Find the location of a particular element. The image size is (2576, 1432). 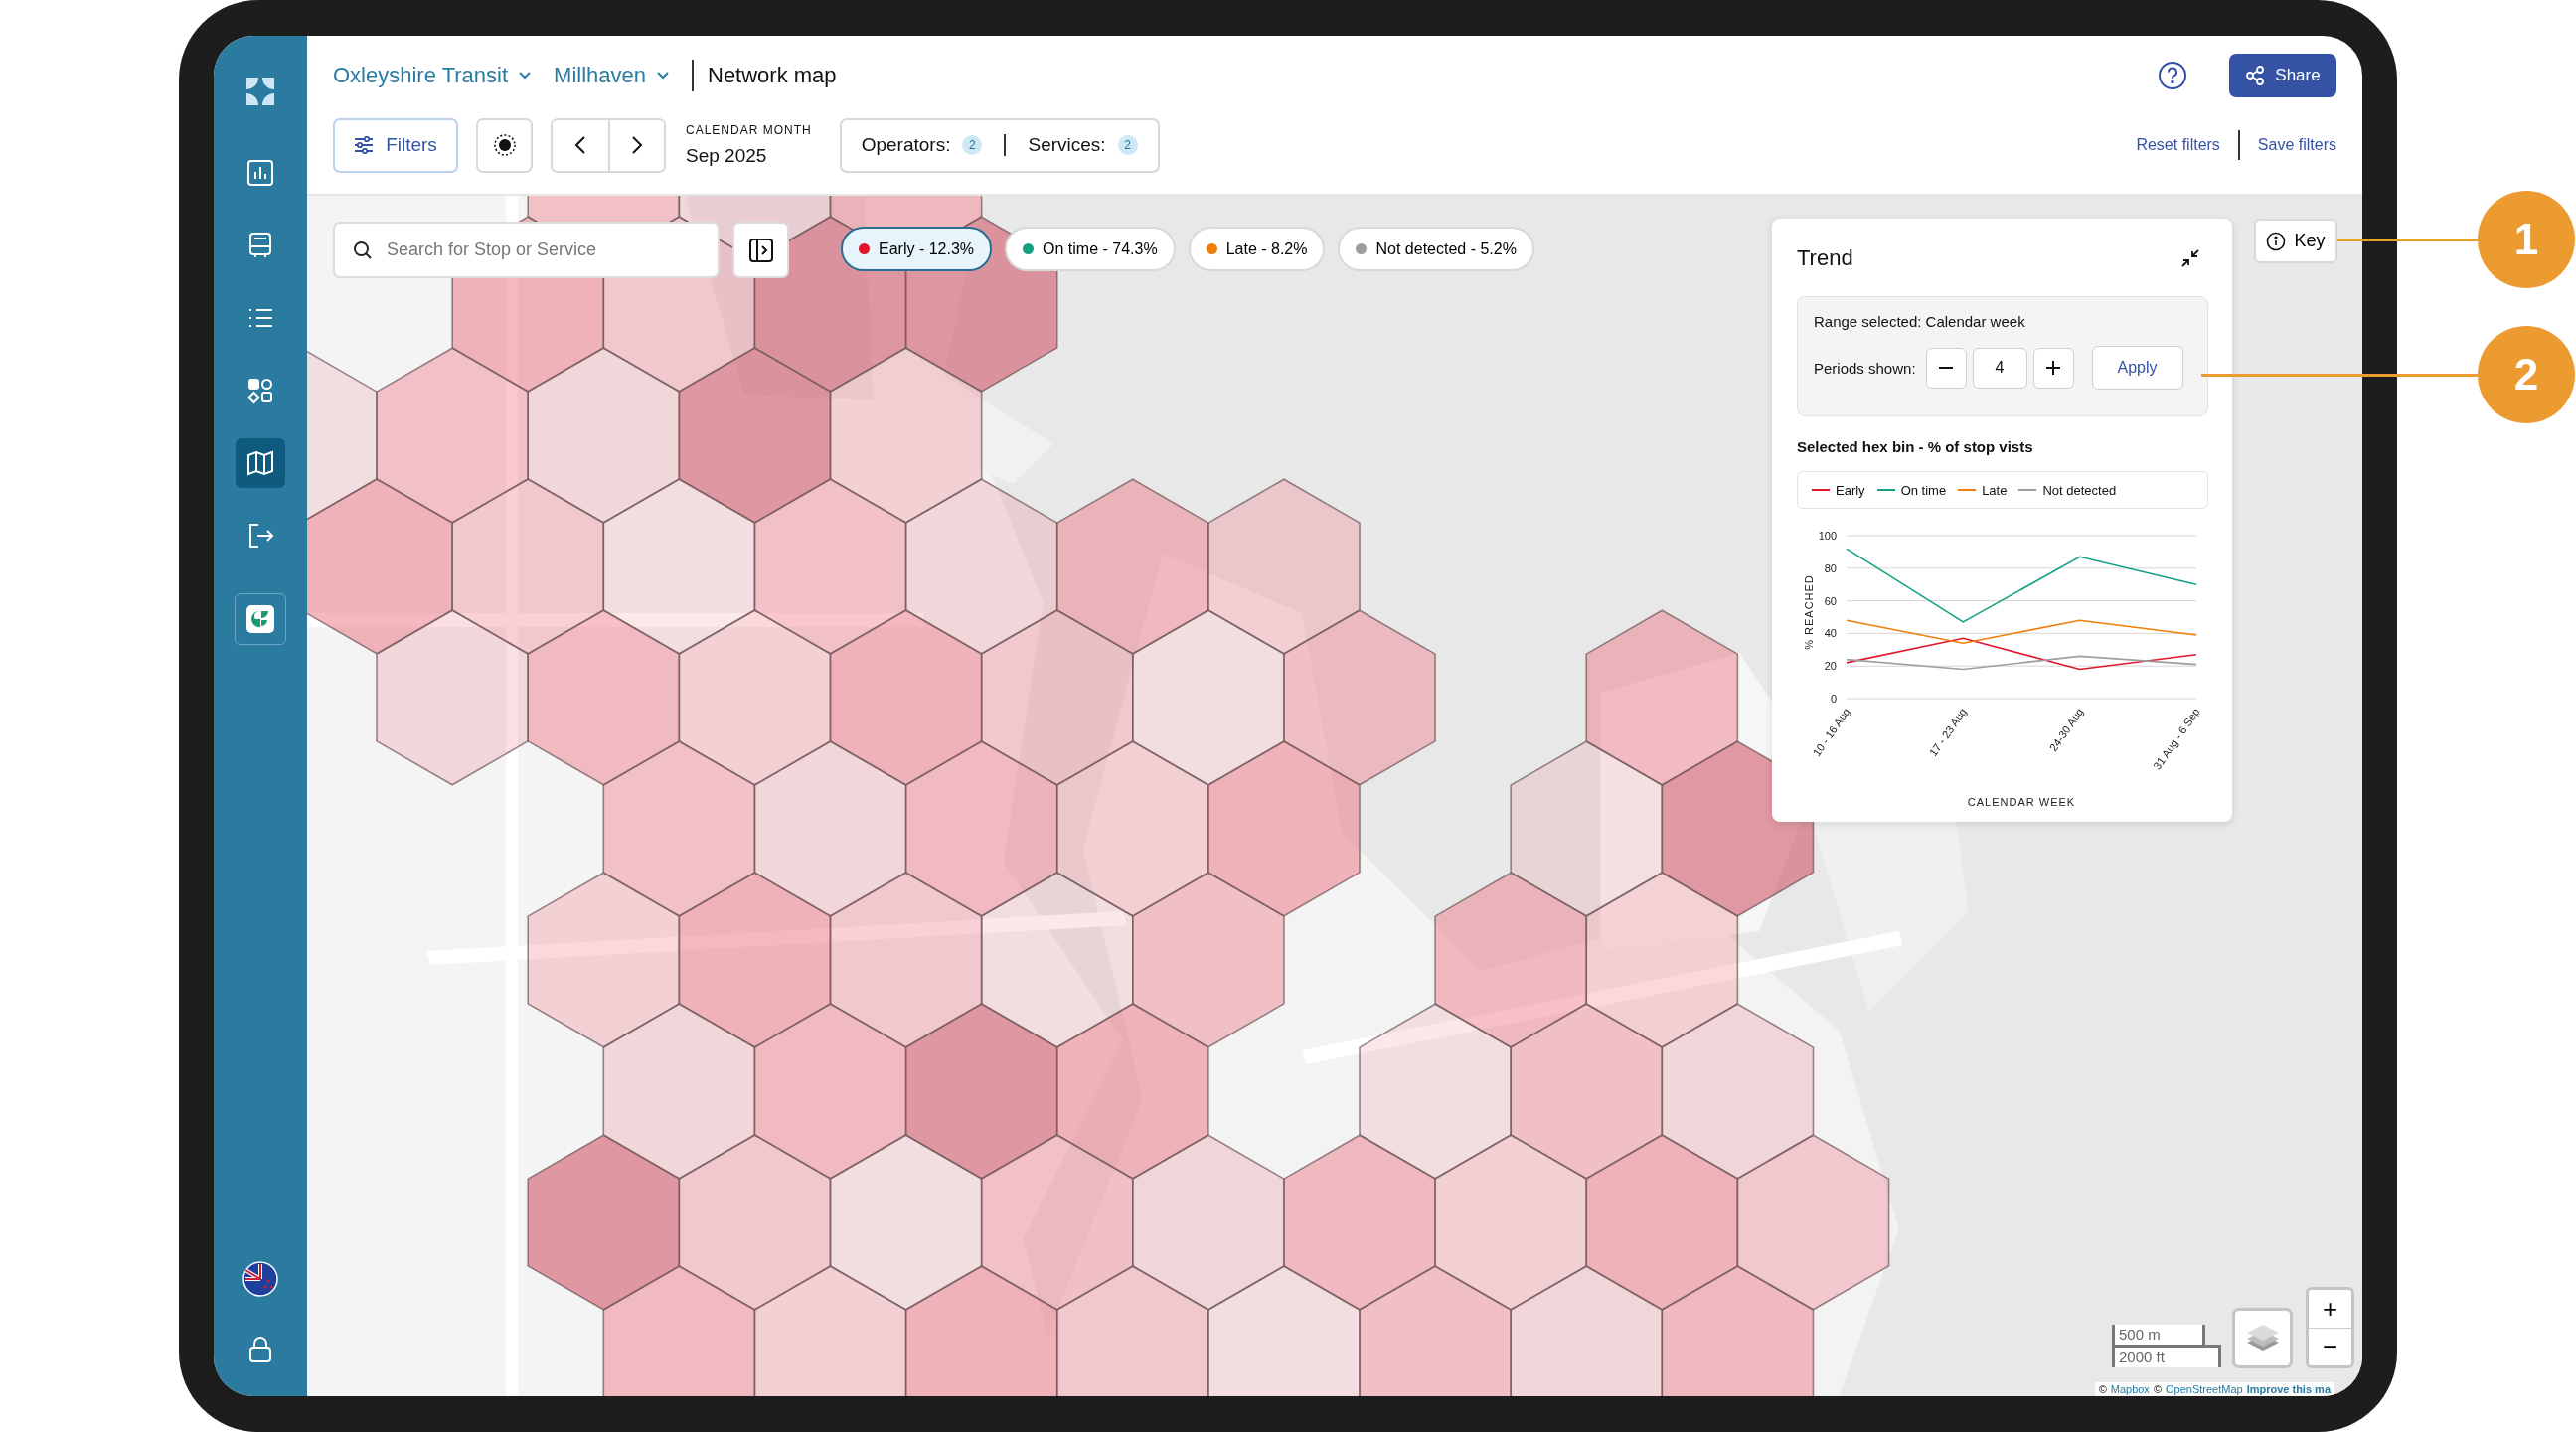

page-title: Network map is located at coordinates (772, 76).